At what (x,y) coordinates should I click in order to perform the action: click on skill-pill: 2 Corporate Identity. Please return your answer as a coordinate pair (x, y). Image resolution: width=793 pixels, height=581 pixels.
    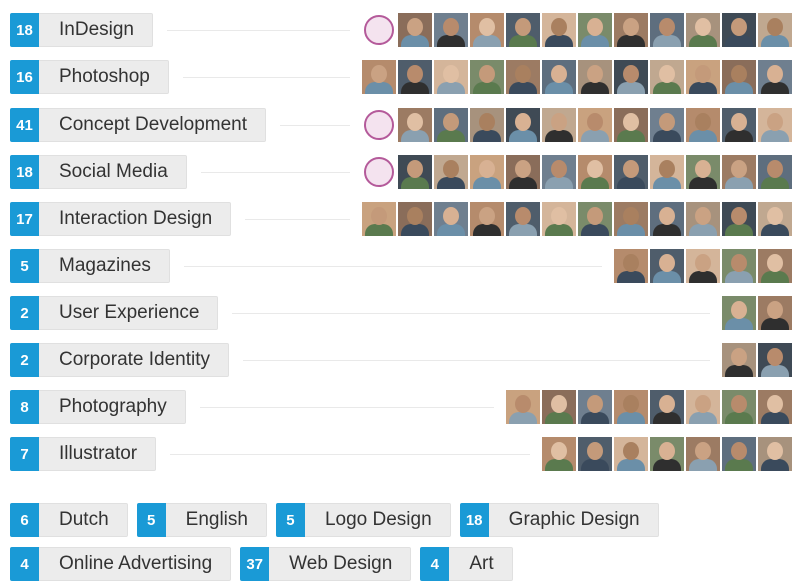
    Looking at the image, I should click on (120, 360).